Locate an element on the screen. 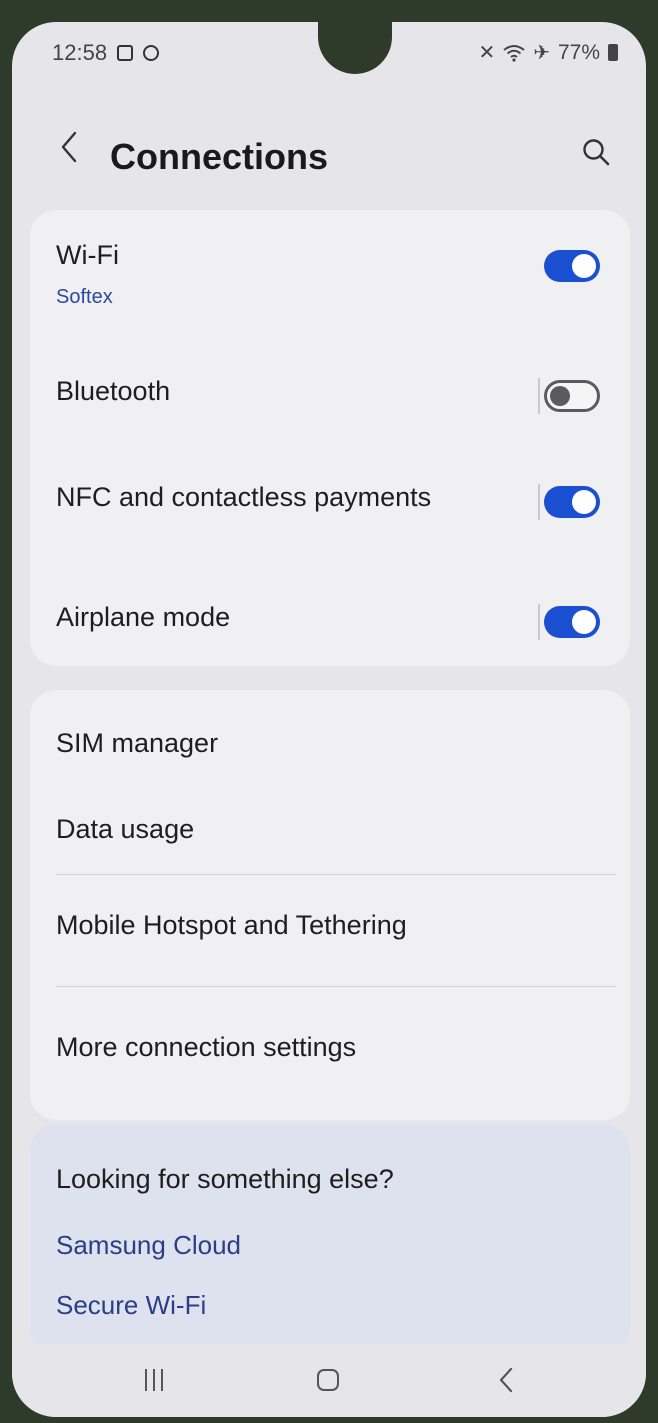 The image size is (658, 1423). recents-button is located at coordinates (154, 1380).